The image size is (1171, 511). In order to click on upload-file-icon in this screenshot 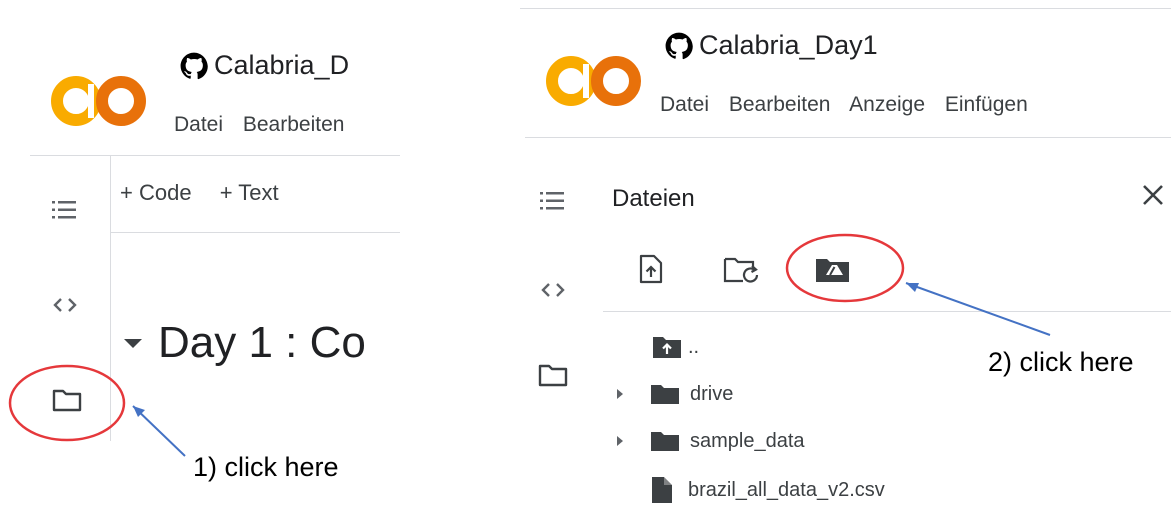, I will do `click(651, 269)`.